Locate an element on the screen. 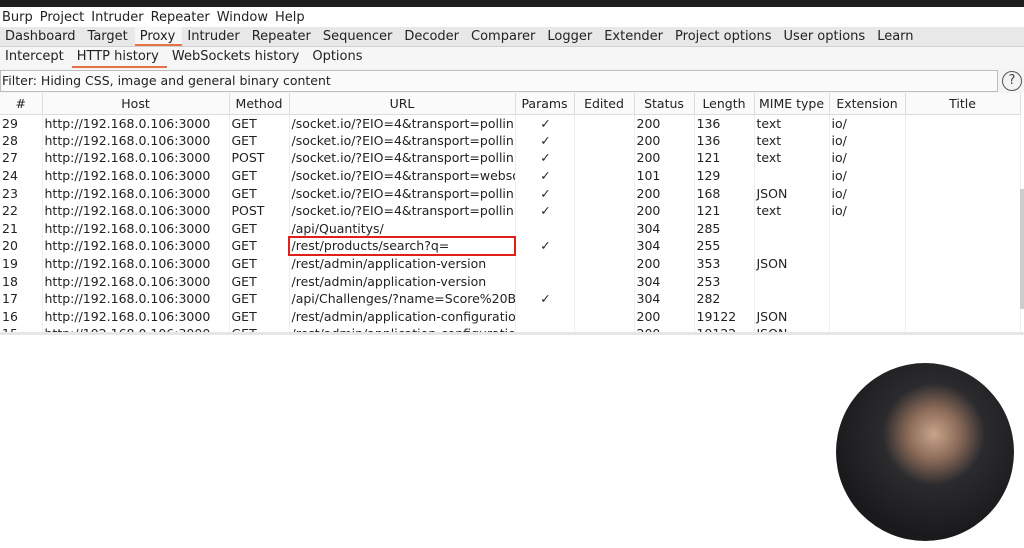  column-header-host: Host is located at coordinates (136, 104).